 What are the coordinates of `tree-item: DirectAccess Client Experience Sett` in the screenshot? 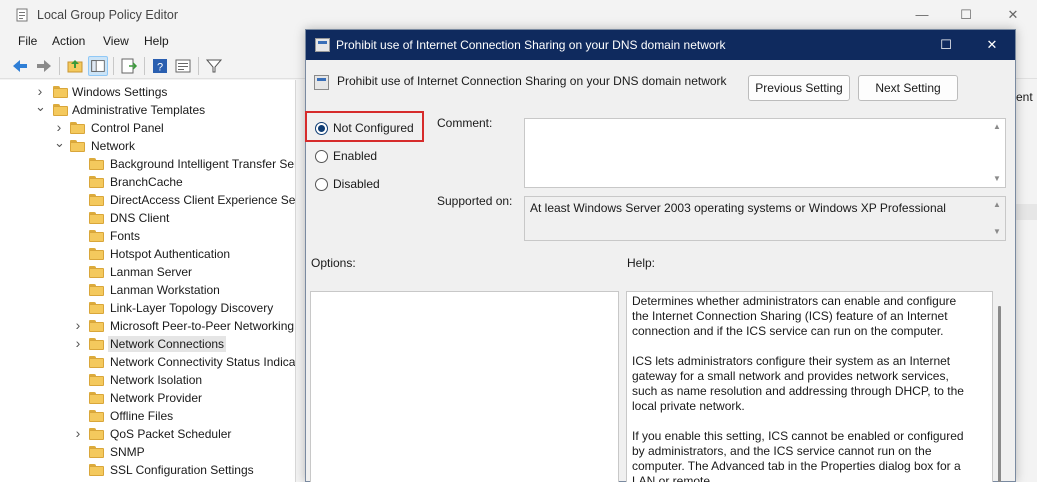 It's located at (148, 200).